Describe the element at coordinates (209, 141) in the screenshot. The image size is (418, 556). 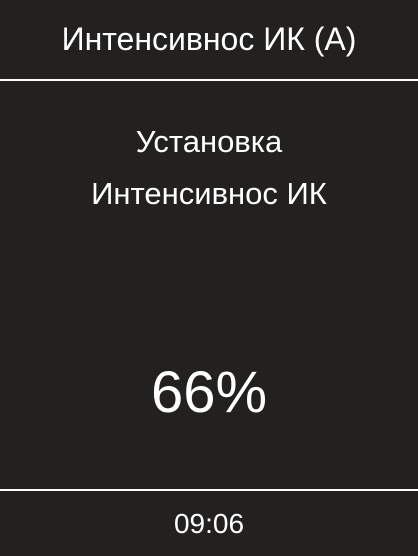
I see `setting-label-line1: Установка` at that location.